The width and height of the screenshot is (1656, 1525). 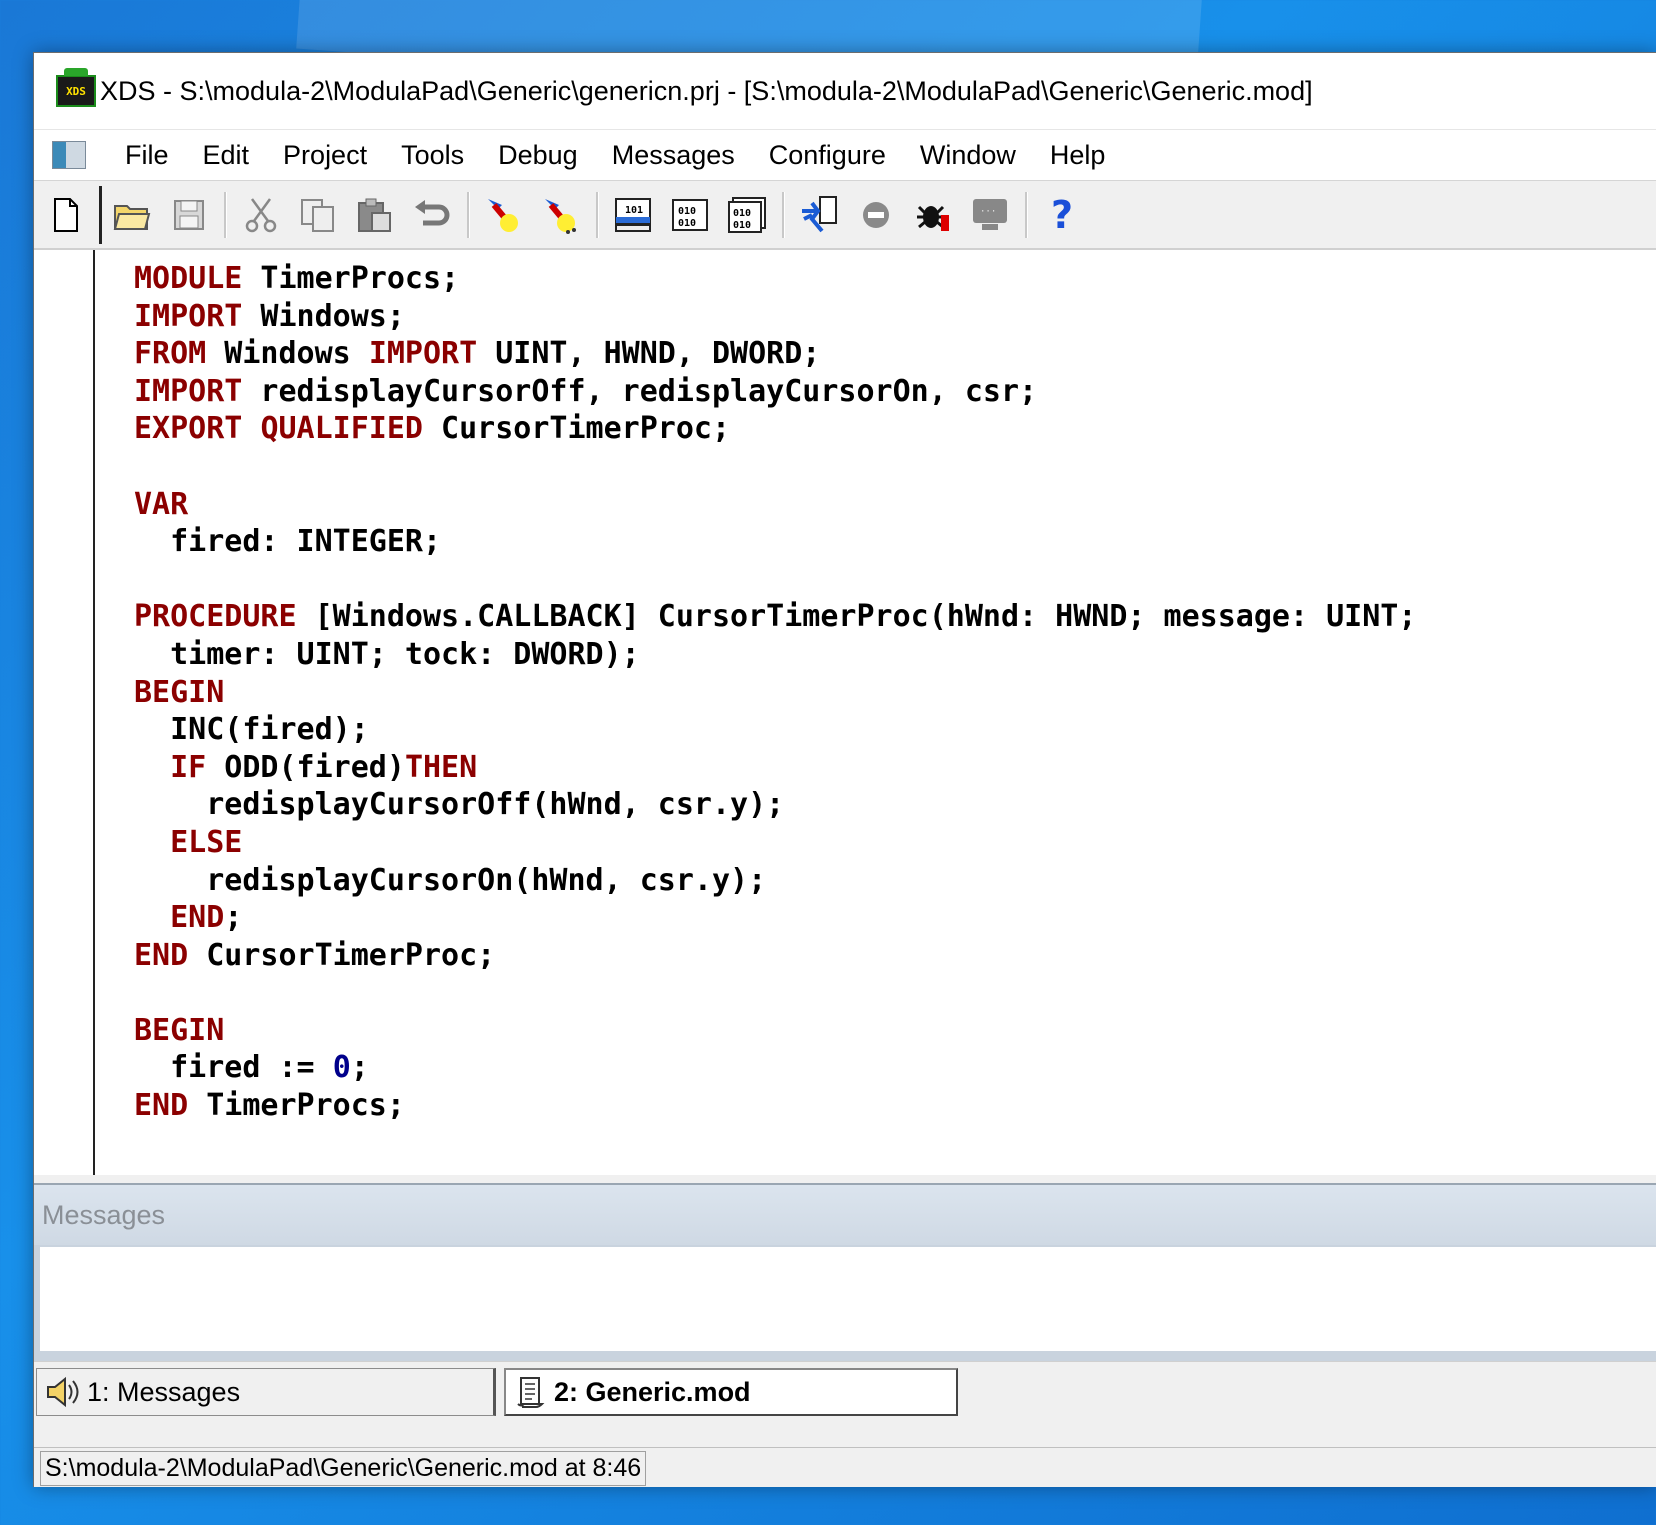 I want to click on code-line: redisplayCursorOff(hWnd, csr.y);, so click(x=775, y=805).